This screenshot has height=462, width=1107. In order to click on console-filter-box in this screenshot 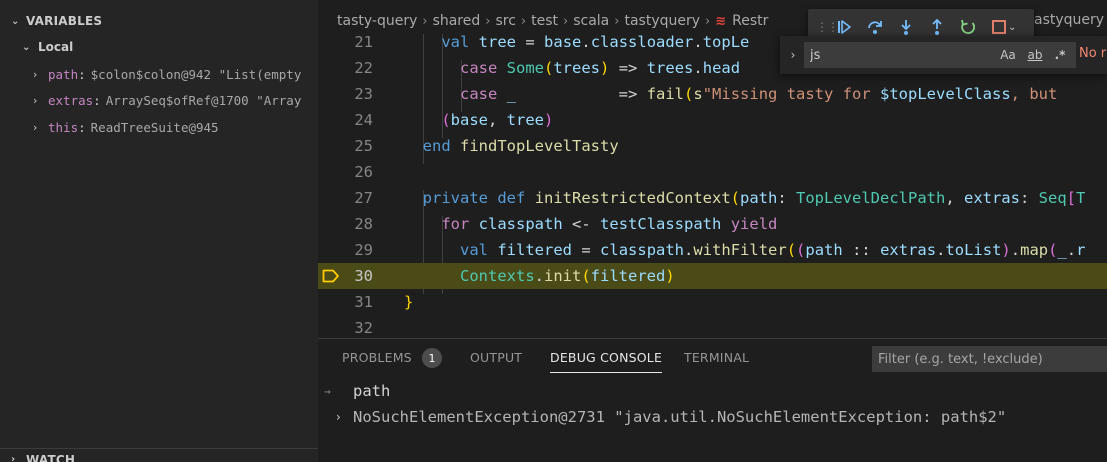, I will do `click(989, 359)`.